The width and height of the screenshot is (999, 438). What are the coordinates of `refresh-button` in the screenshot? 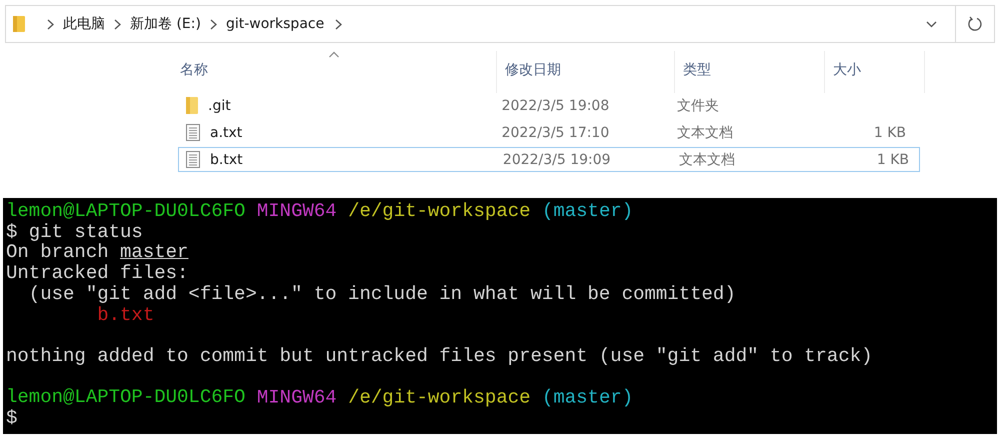 It's located at (975, 24).